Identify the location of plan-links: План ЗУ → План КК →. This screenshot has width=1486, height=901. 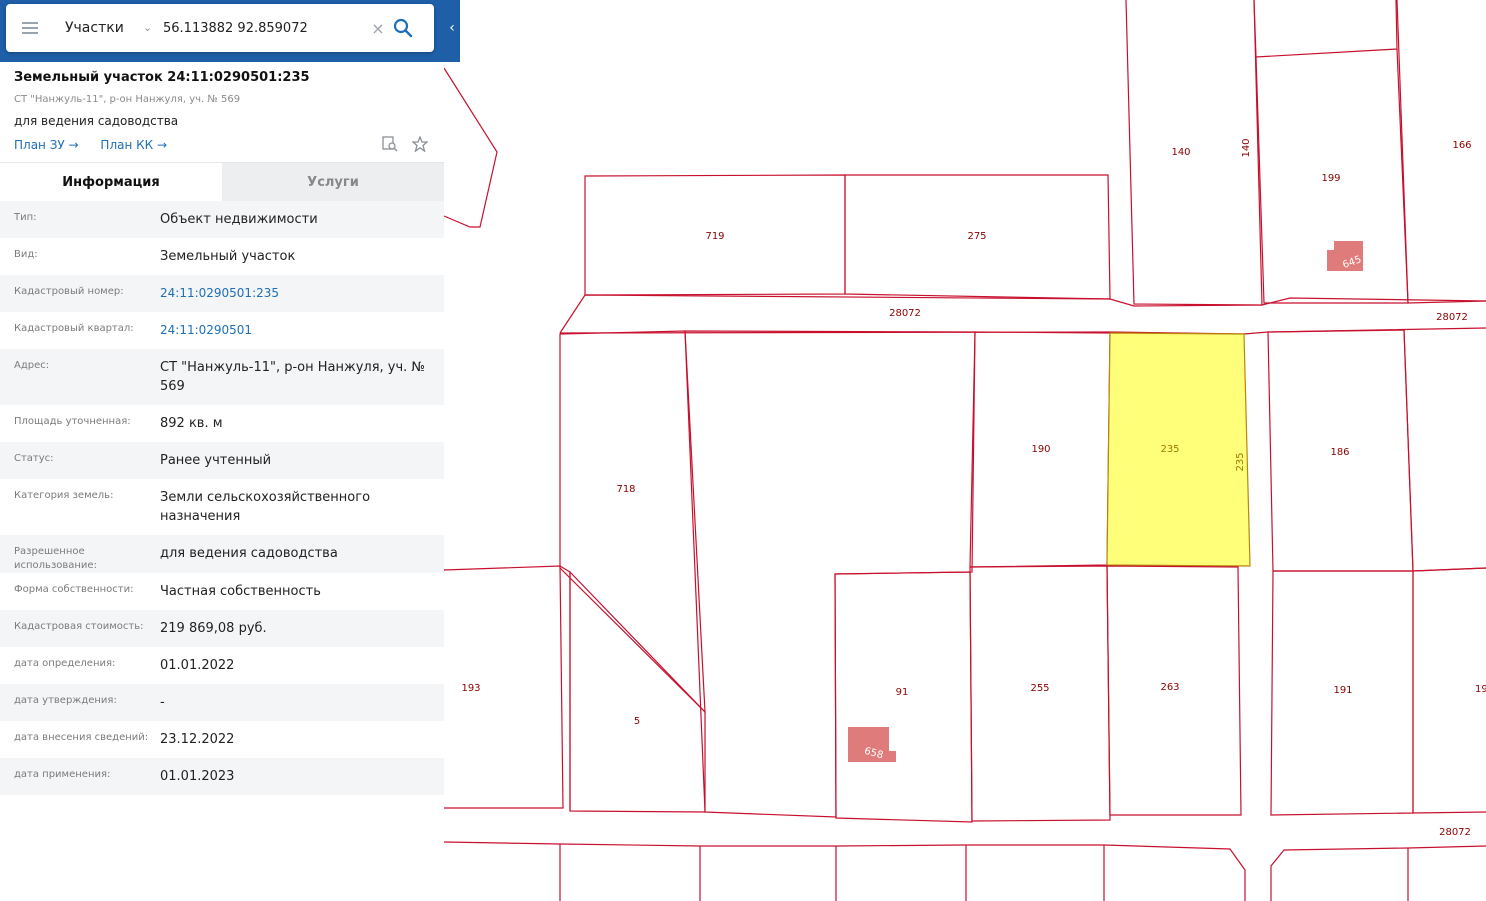
(99, 145).